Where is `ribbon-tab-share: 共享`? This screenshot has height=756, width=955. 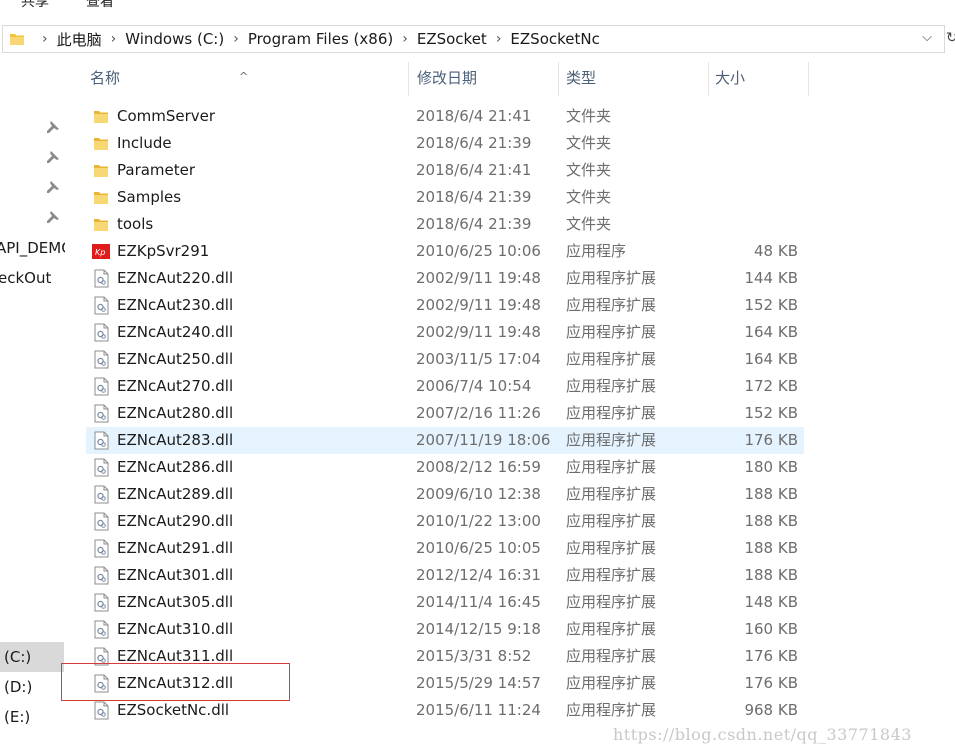
ribbon-tab-share: 共享 is located at coordinates (35, 5).